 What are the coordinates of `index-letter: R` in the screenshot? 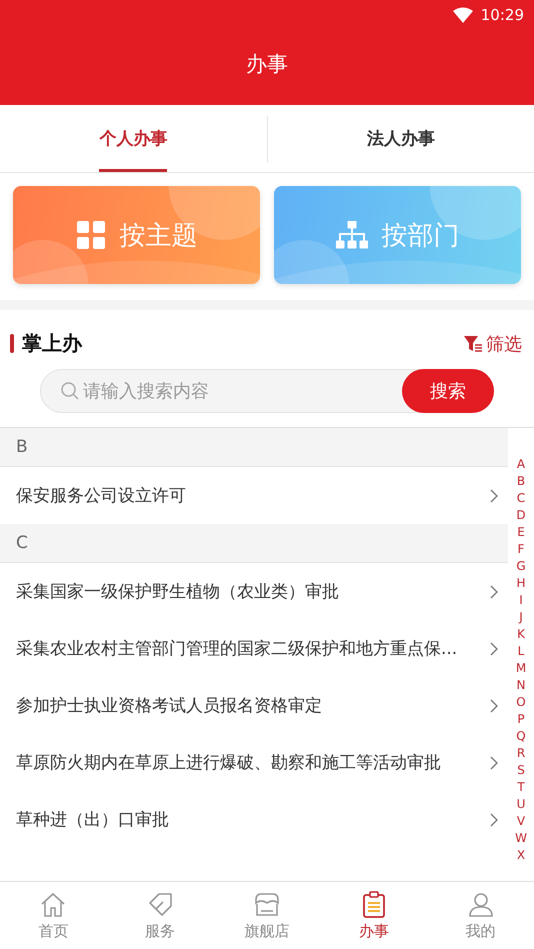 It's located at (521, 753).